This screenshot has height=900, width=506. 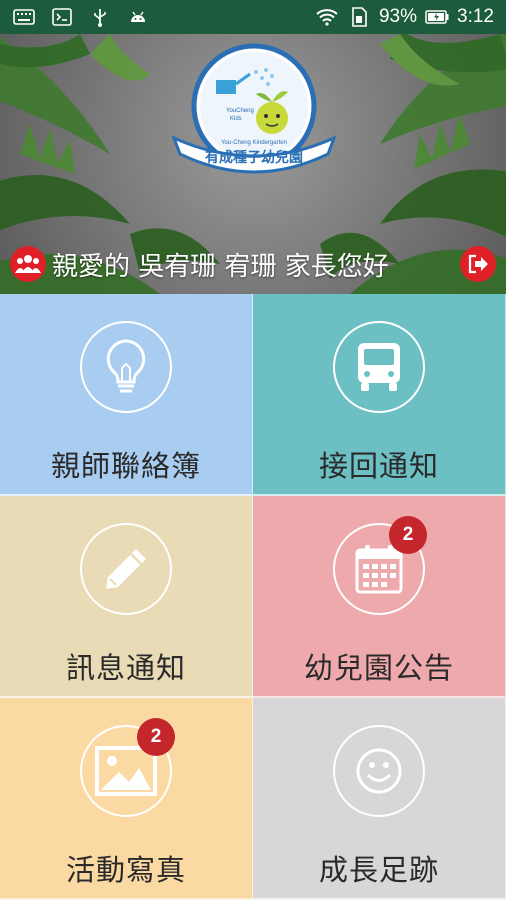 I want to click on lightbulb-icon, so click(x=126, y=367).